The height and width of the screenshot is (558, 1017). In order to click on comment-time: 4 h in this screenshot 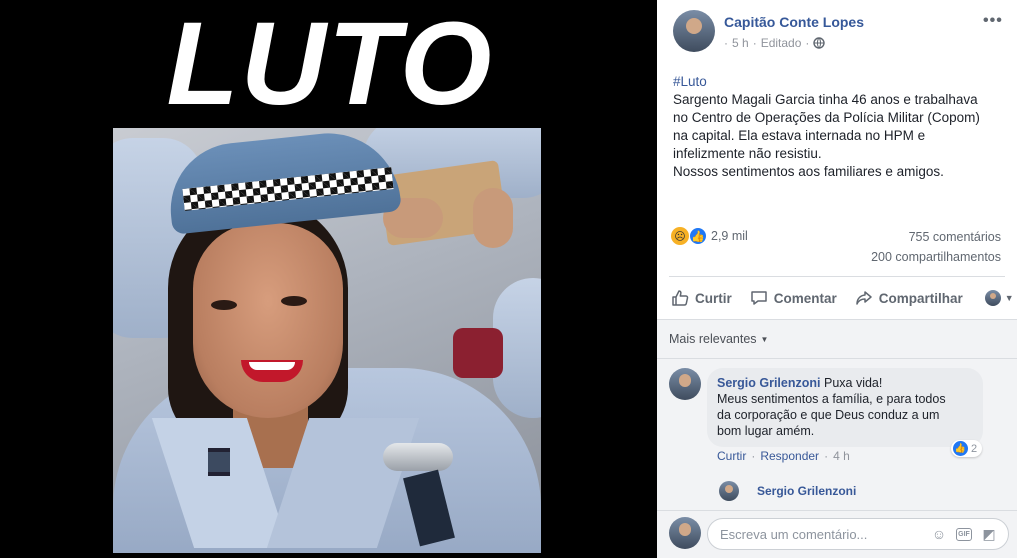, I will do `click(841, 456)`.